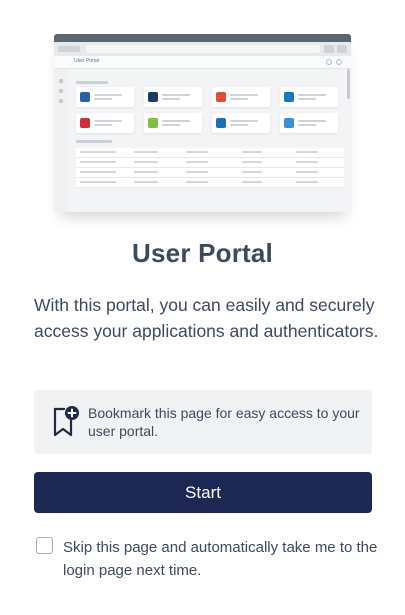 Image resolution: width=405 pixels, height=615 pixels. Describe the element at coordinates (153, 123) in the screenshot. I see `green-app-icon` at that location.